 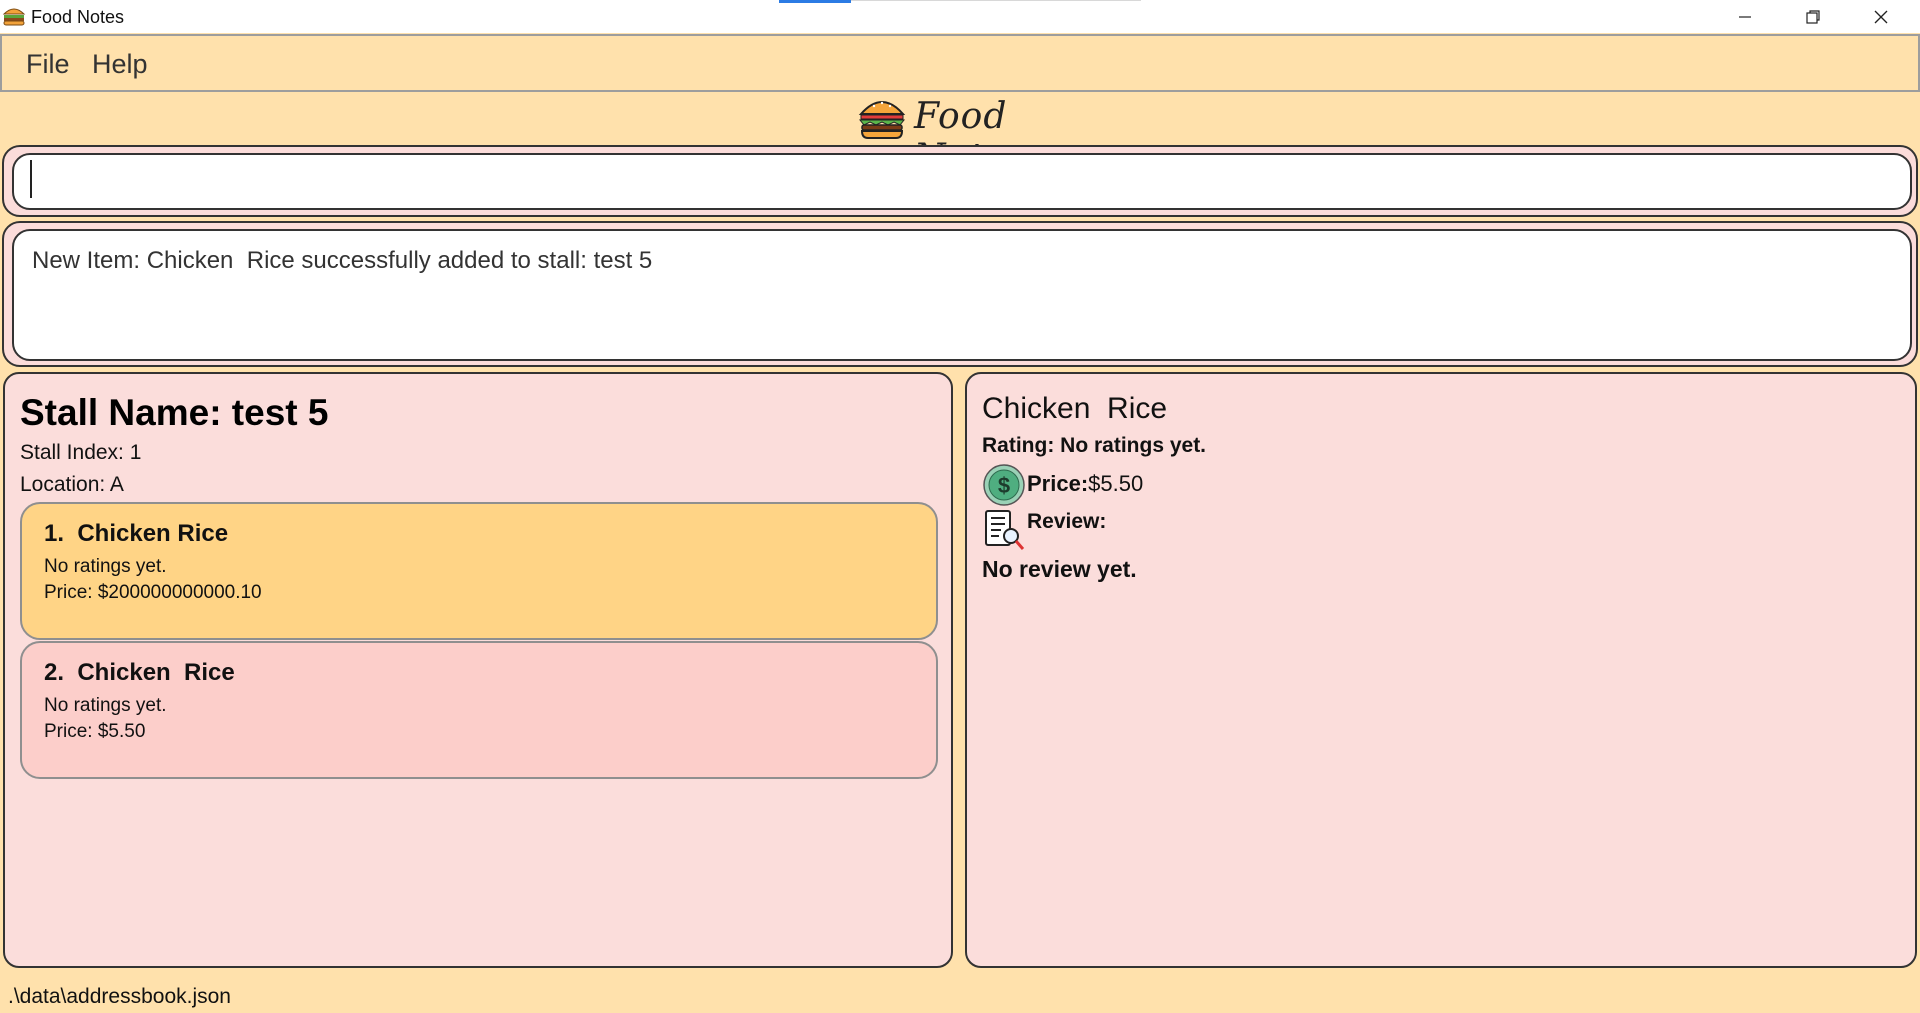 I want to click on detail-review-text: No review yet., so click(x=1059, y=569).